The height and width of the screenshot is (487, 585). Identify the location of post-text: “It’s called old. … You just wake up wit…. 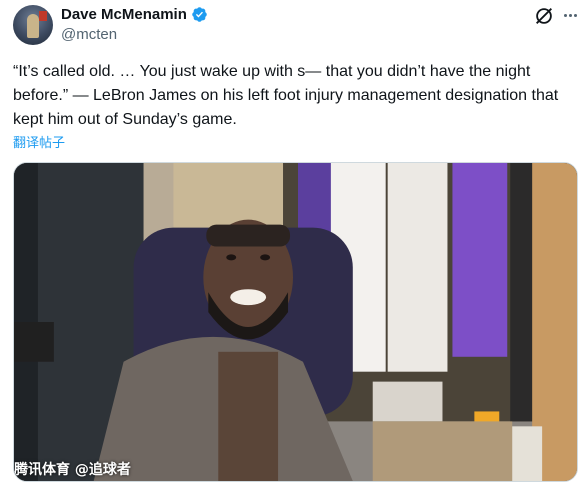
(286, 95).